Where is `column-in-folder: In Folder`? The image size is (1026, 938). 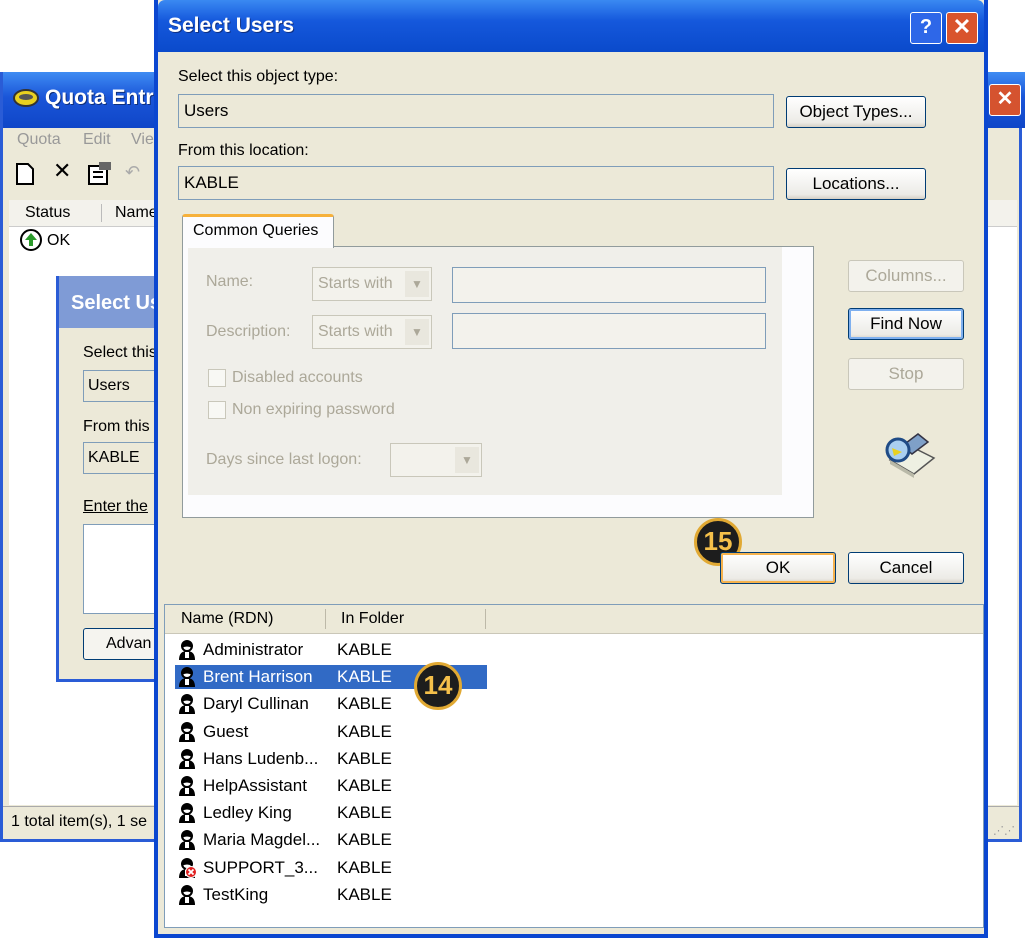
column-in-folder: In Folder is located at coordinates (372, 619).